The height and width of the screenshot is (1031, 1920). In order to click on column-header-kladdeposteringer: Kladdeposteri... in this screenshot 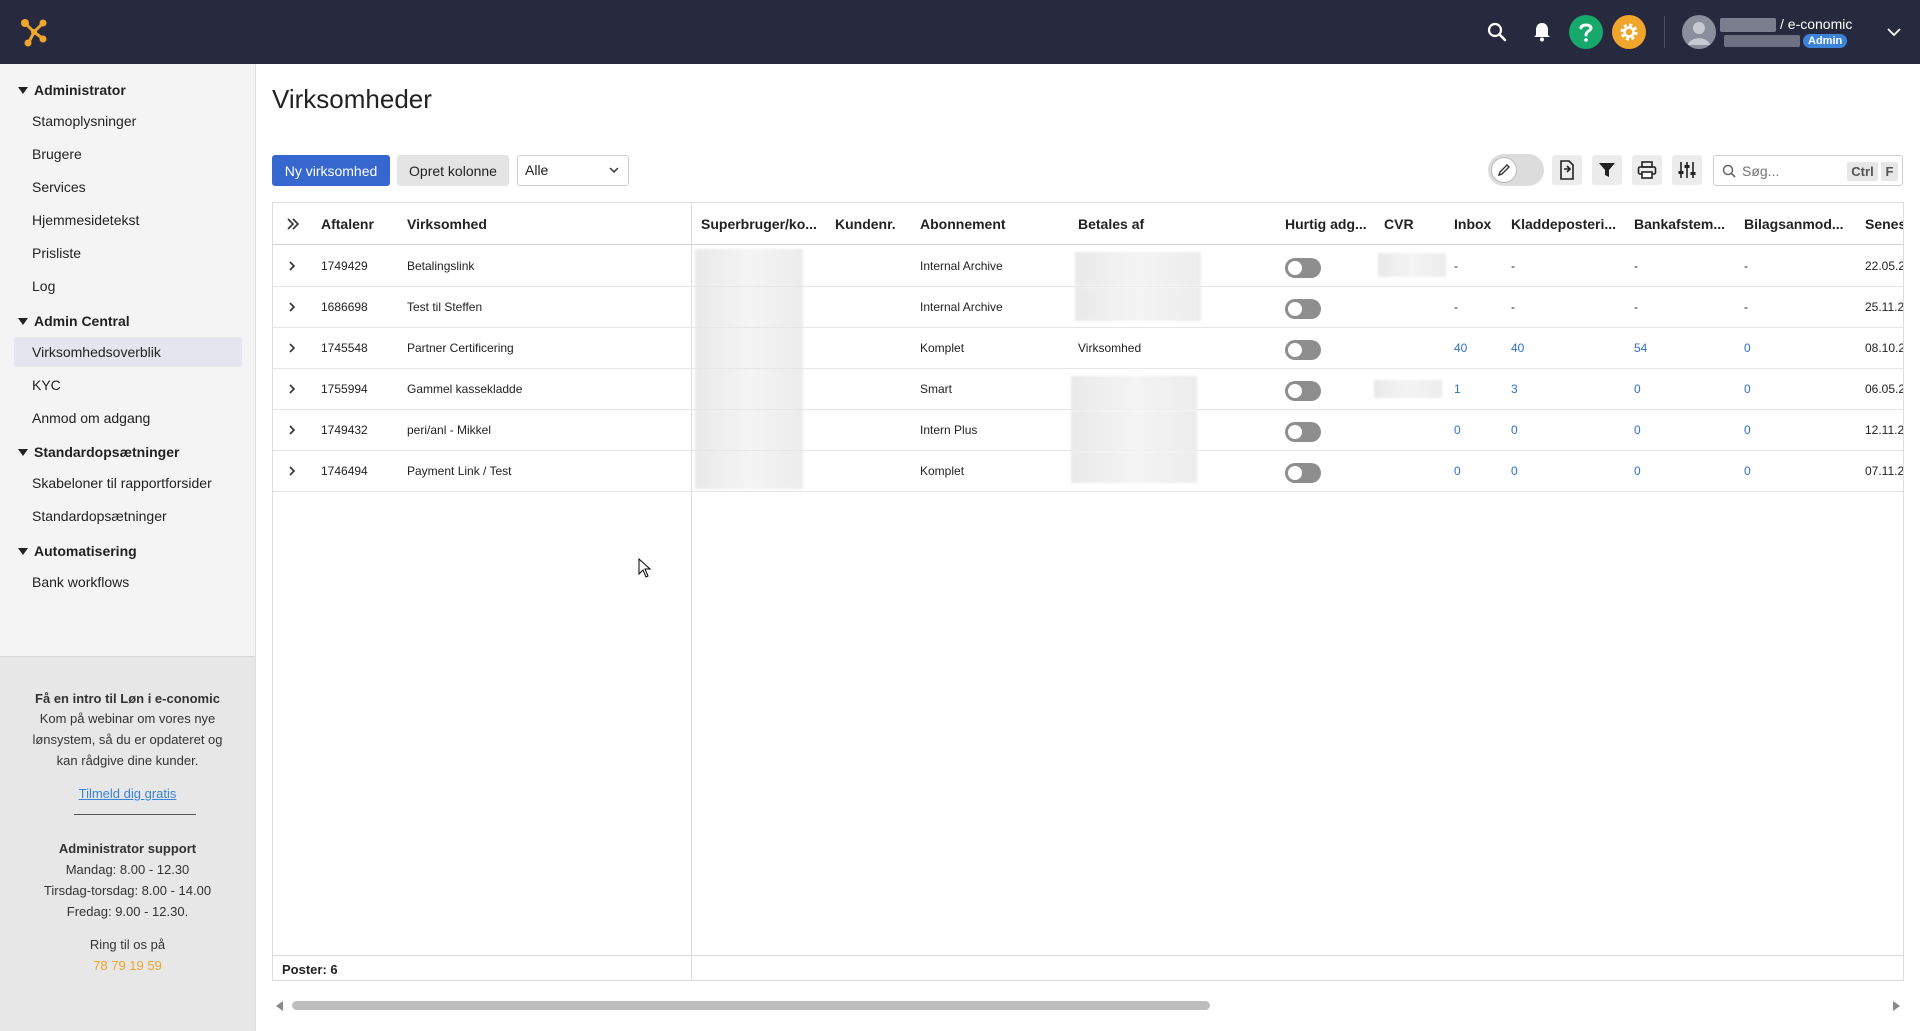, I will do `click(1567, 224)`.